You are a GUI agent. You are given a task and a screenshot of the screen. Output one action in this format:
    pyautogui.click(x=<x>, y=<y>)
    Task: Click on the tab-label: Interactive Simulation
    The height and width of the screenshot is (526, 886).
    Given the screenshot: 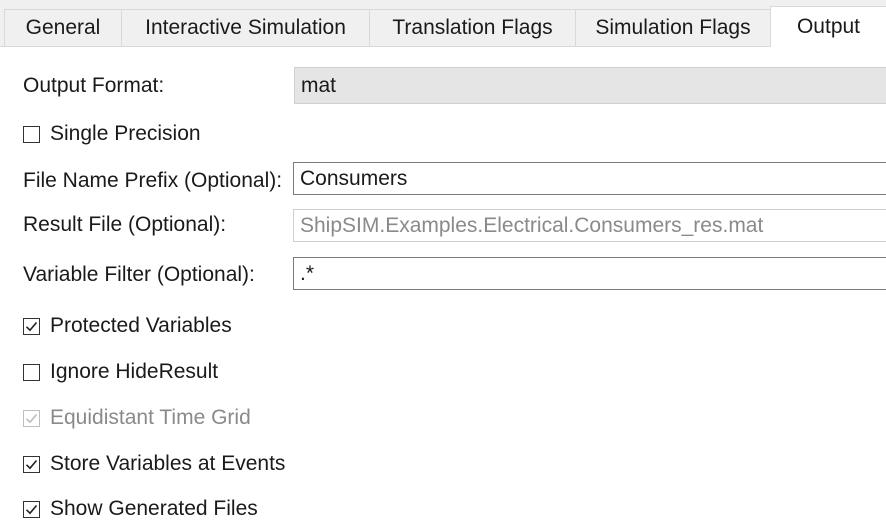 What is the action you would take?
    pyautogui.click(x=245, y=27)
    